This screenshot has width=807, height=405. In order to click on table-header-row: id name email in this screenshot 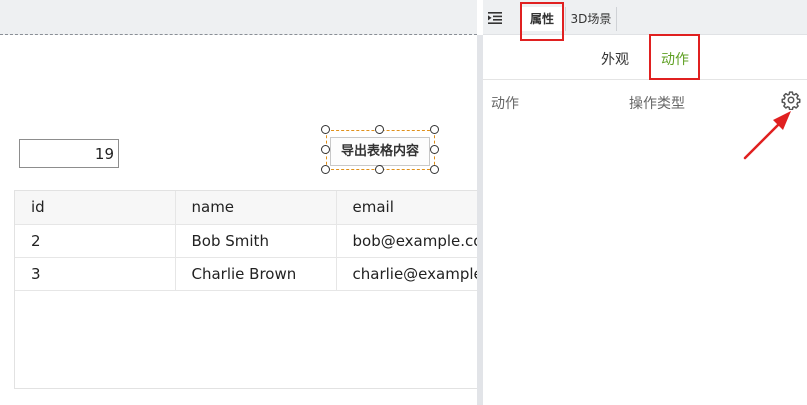, I will do `click(246, 208)`.